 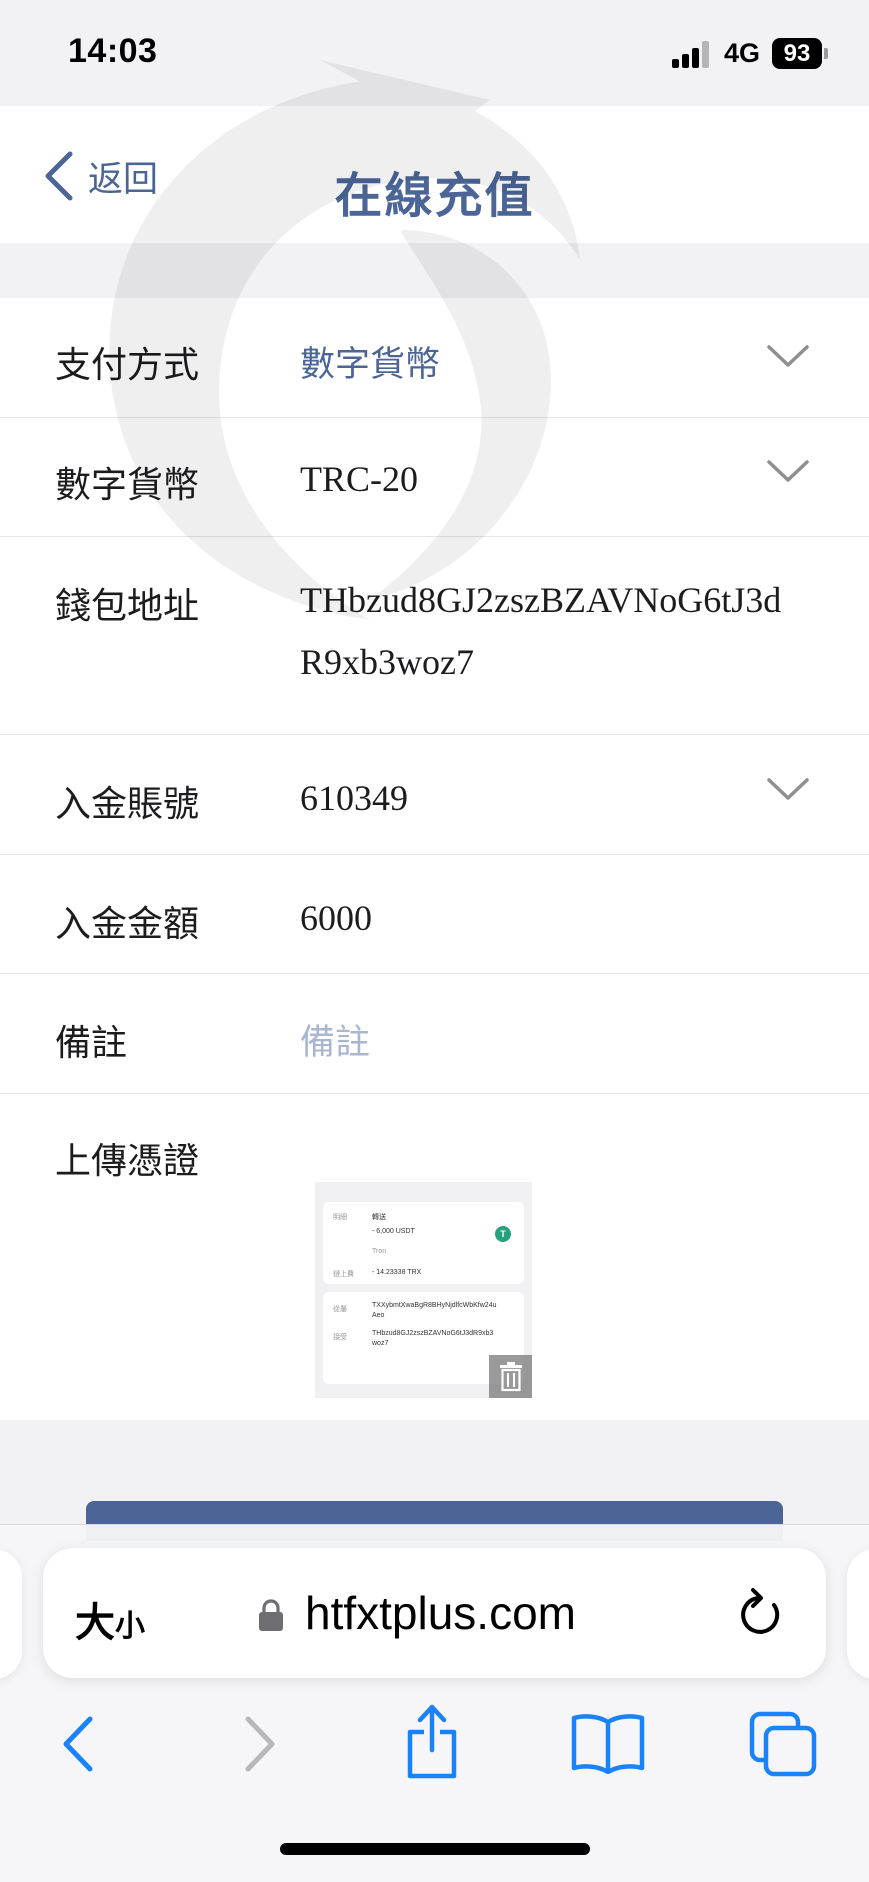 I want to click on deposit-amount-field: 入金金額 6000, so click(x=434, y=914).